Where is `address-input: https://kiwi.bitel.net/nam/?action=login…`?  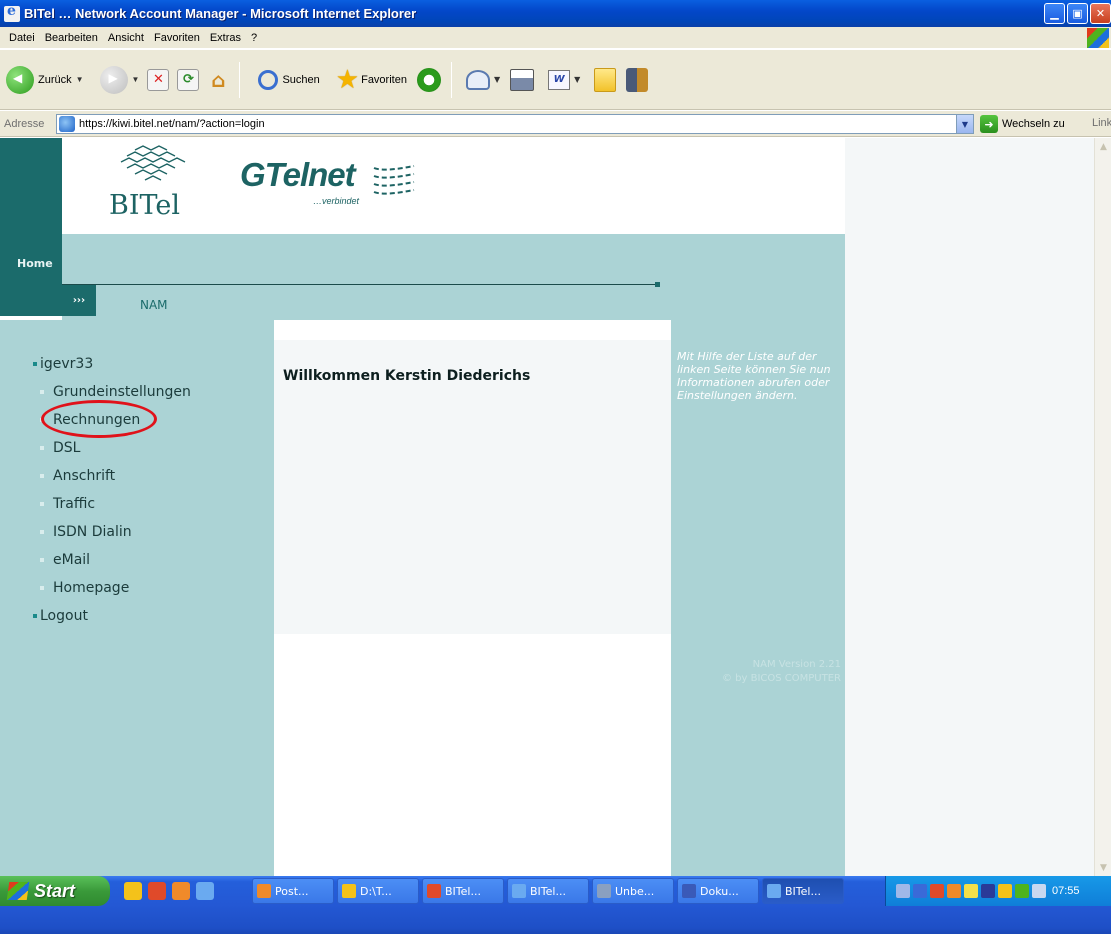
address-input: https://kiwi.bitel.net/nam/?action=login… is located at coordinates (515, 124).